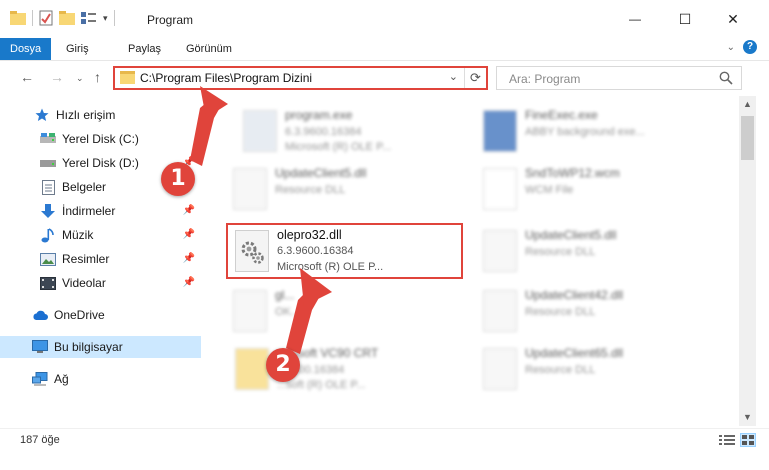 The height and width of the screenshot is (470, 769). Describe the element at coordinates (544, 79) in the screenshot. I see `search-input: Ara: Program` at that location.